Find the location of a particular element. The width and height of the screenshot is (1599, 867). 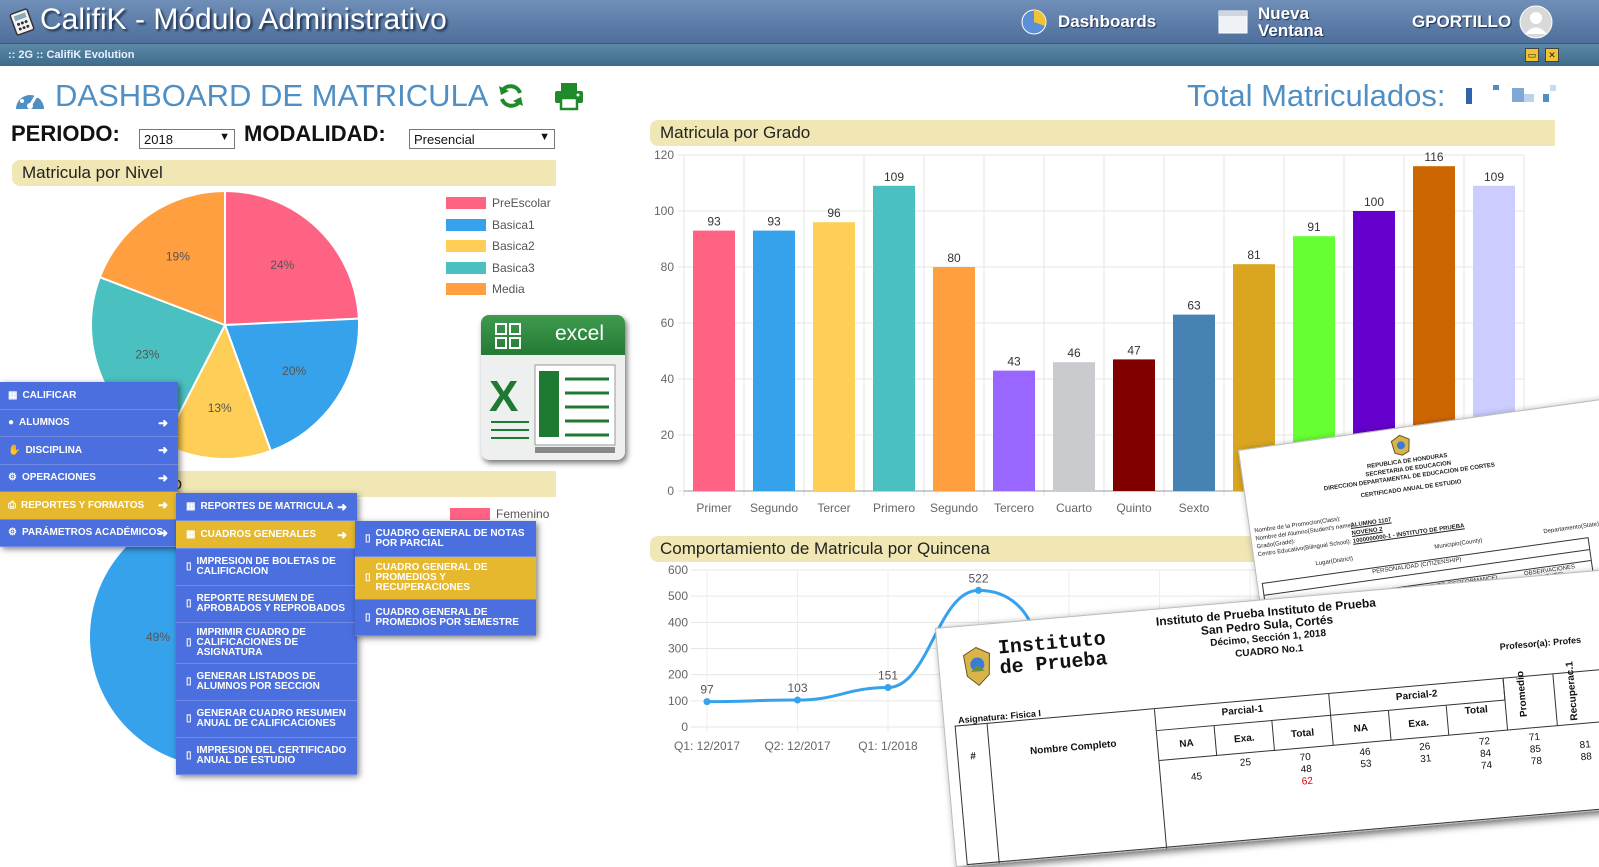

dashboards-link: Dashboards is located at coordinates (1088, 22).